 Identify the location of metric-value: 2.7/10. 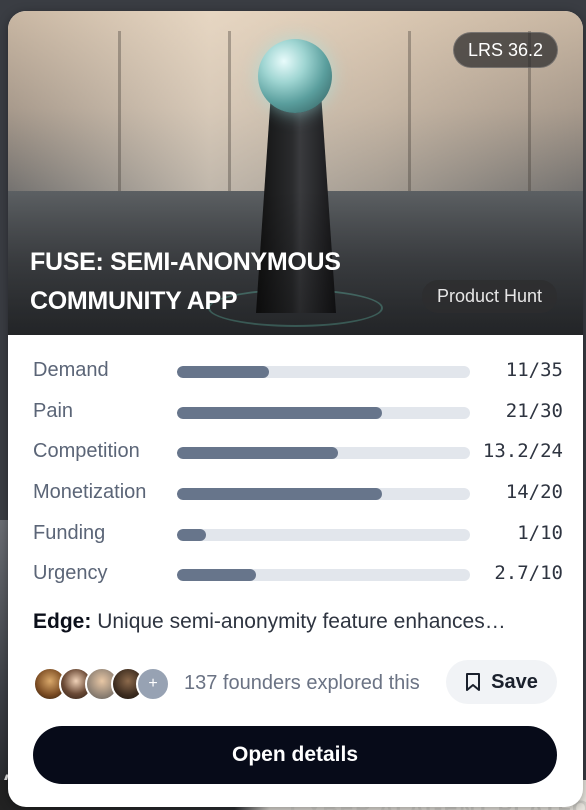
(528, 573).